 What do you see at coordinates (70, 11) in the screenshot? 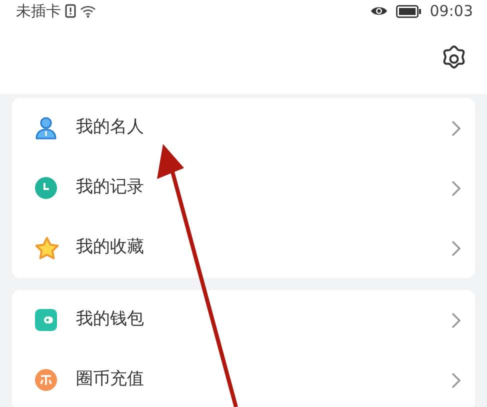
I see `sim-icon` at bounding box center [70, 11].